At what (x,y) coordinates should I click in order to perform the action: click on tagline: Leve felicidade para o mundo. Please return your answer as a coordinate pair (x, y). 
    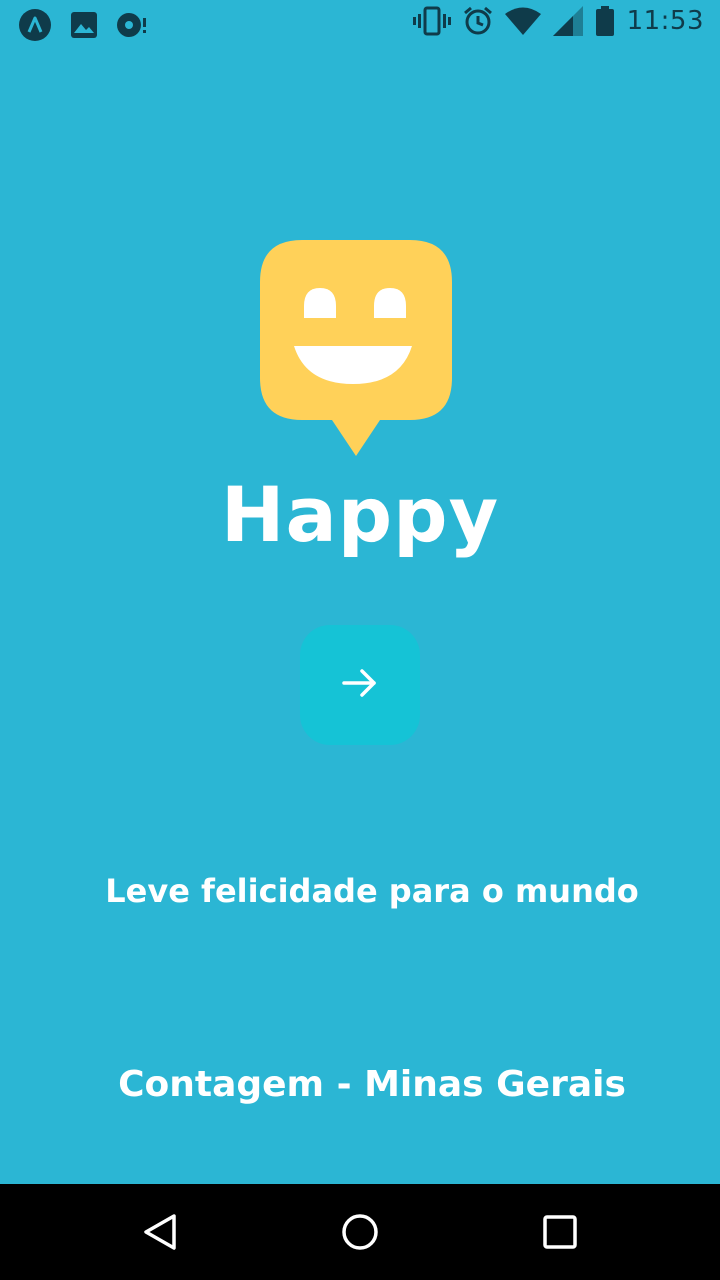
    Looking at the image, I should click on (372, 891).